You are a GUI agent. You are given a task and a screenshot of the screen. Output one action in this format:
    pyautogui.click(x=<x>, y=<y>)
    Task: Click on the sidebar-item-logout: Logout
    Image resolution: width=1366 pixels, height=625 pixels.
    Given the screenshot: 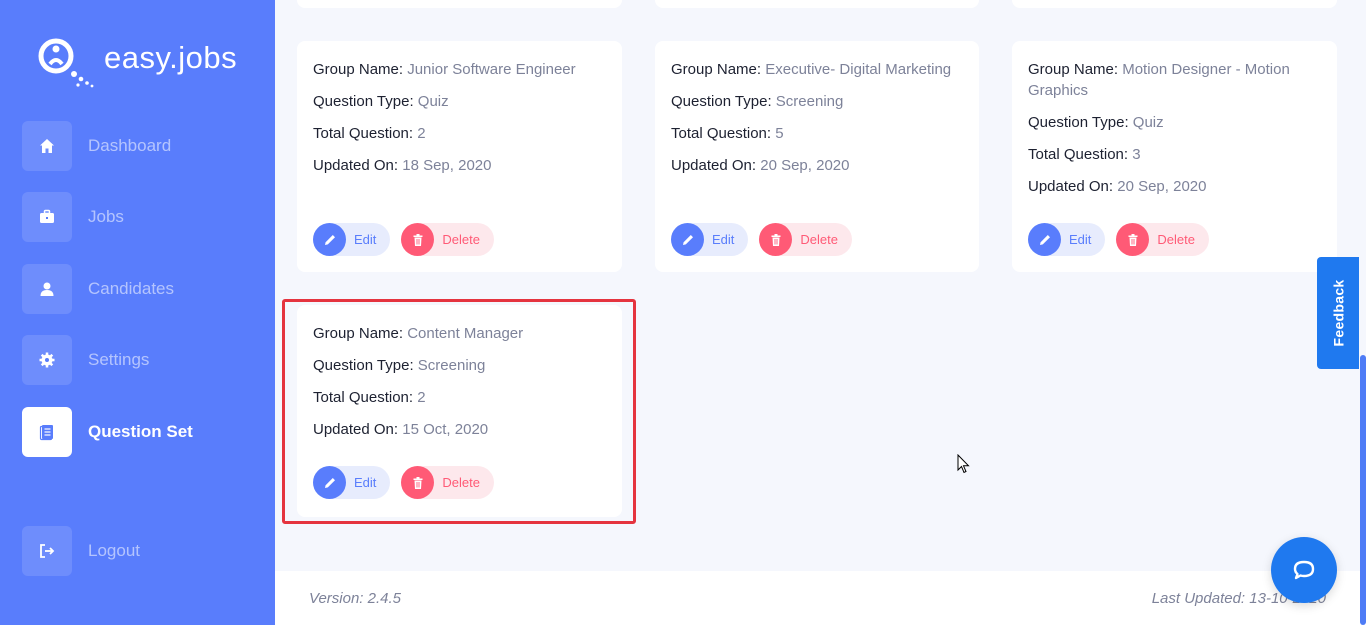 What is the action you would take?
    pyautogui.click(x=142, y=551)
    